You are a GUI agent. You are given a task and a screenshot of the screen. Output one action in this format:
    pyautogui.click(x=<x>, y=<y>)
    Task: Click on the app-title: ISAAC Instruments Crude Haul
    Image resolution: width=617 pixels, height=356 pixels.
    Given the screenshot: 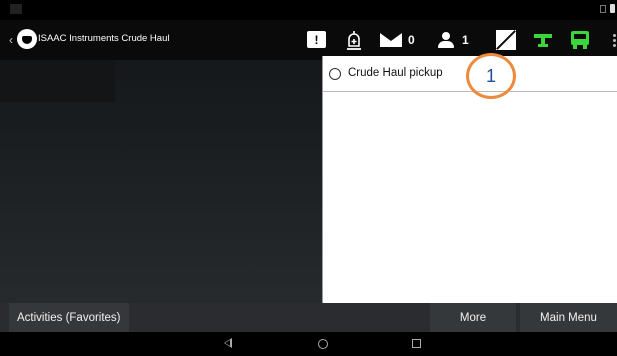 What is the action you would take?
    pyautogui.click(x=104, y=38)
    